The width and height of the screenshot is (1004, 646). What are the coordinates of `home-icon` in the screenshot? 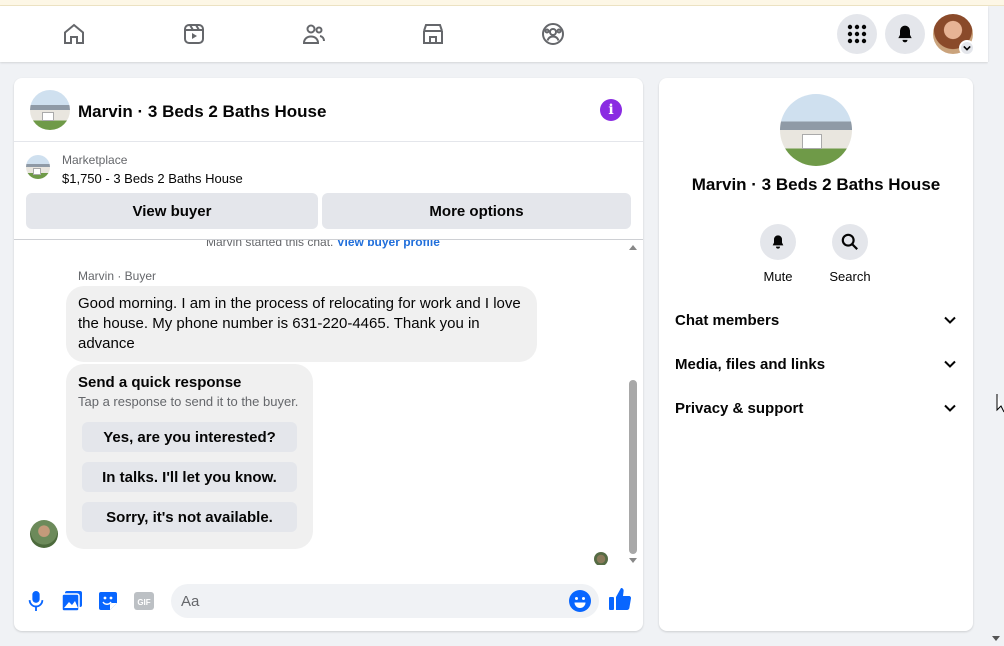 It's located at (74, 34).